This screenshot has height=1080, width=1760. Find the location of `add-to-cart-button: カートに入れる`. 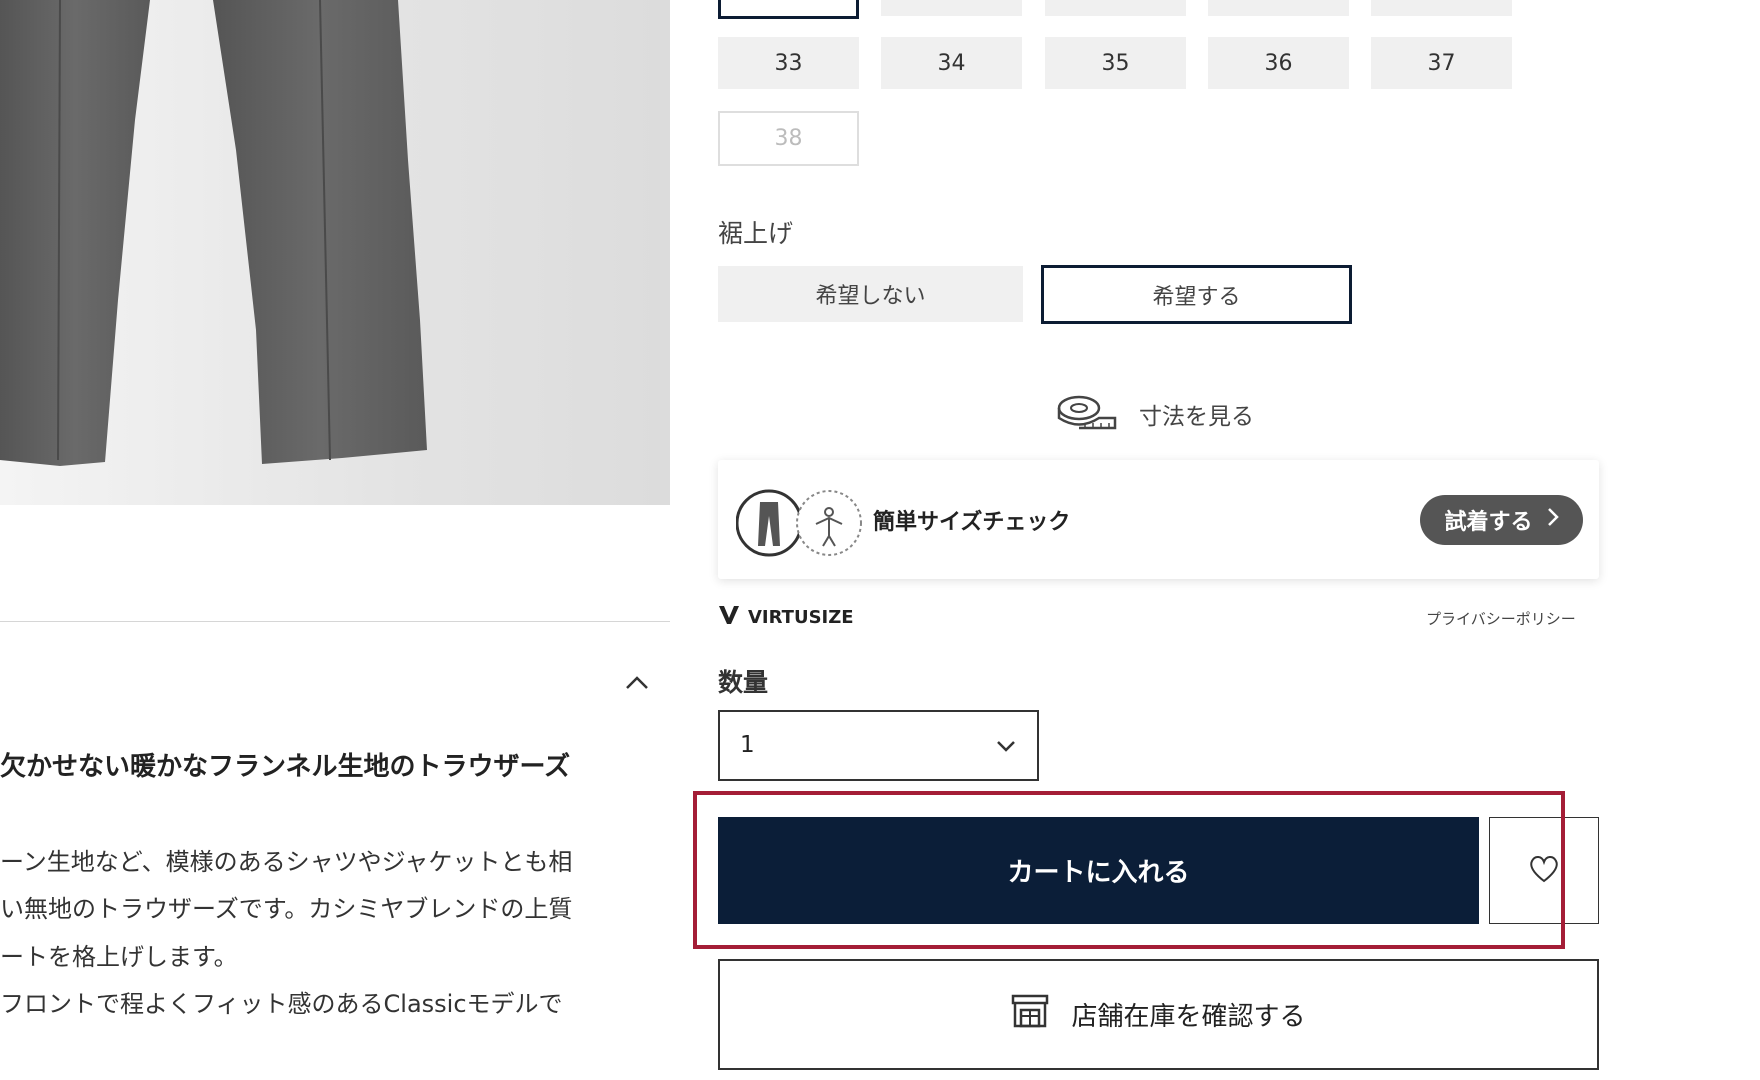

add-to-cart-button: カートに入れる is located at coordinates (1098, 870).